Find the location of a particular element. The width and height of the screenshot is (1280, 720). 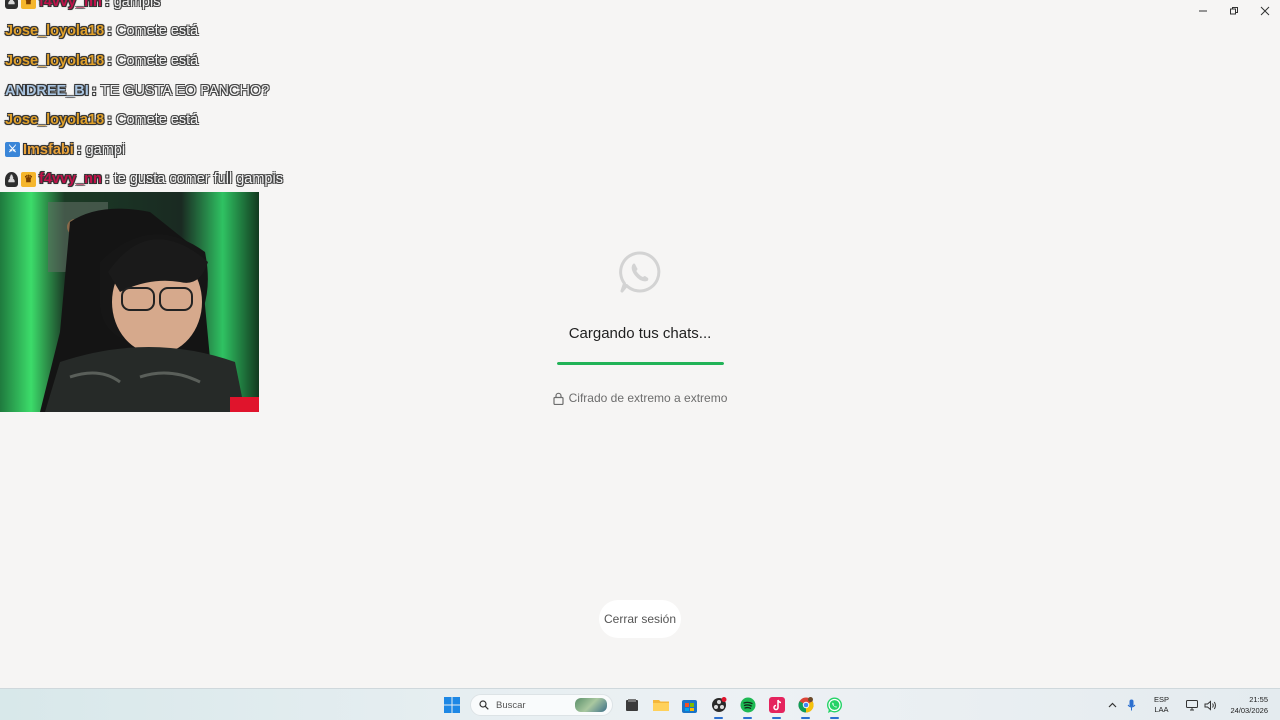

taskbar-app-spotify is located at coordinates (747, 704).